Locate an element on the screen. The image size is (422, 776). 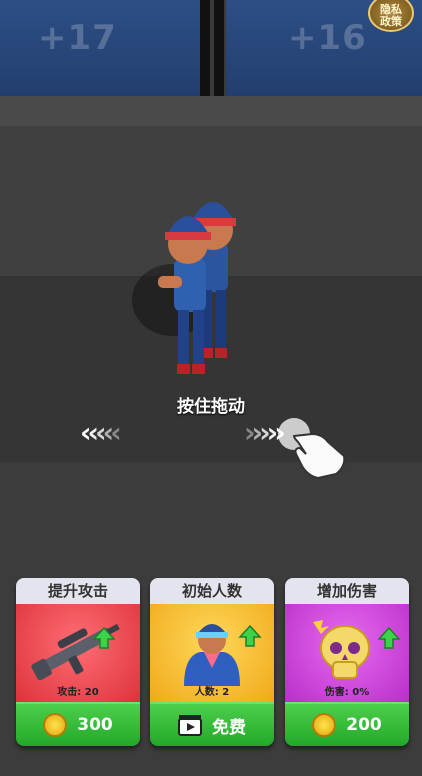
gate-post-right is located at coordinates (219, 48).